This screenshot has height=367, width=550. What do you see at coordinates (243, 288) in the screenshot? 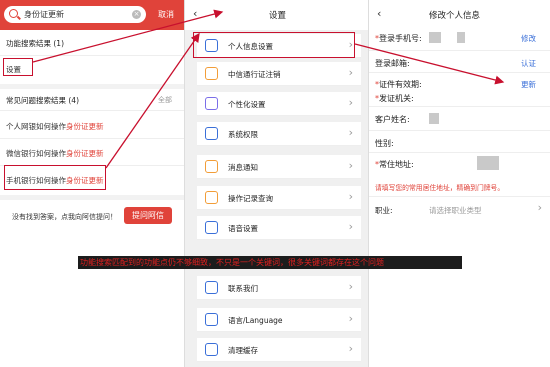
I see `settings-item-label: 联系我们` at bounding box center [243, 288].